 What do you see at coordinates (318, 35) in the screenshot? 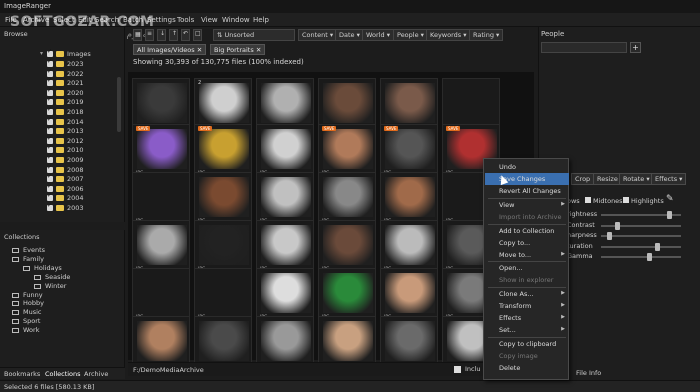
I see `filter-content-dropdown: Content ▾` at bounding box center [318, 35].